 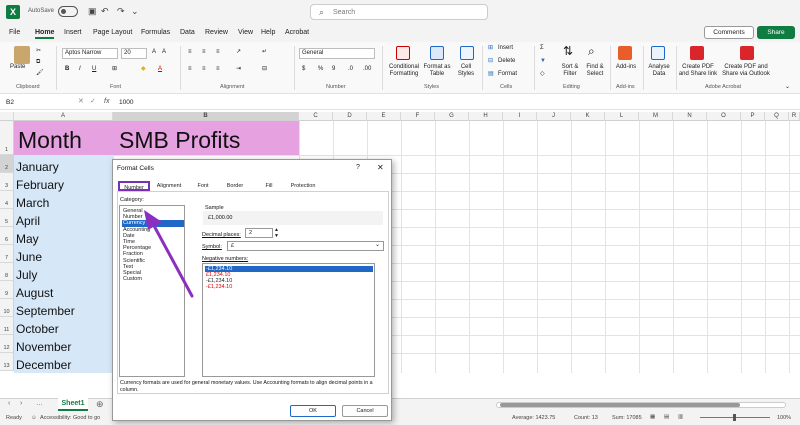 I want to click on font-name-select: Aptos Narrow, so click(x=90, y=53).